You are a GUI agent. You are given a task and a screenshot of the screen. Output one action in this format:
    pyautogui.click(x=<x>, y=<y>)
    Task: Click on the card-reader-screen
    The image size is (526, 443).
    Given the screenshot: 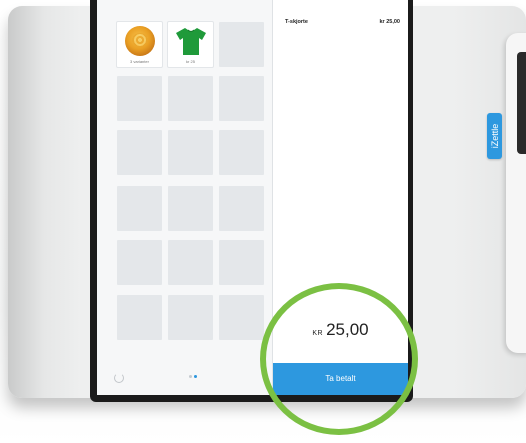 What is the action you would take?
    pyautogui.click(x=521, y=103)
    